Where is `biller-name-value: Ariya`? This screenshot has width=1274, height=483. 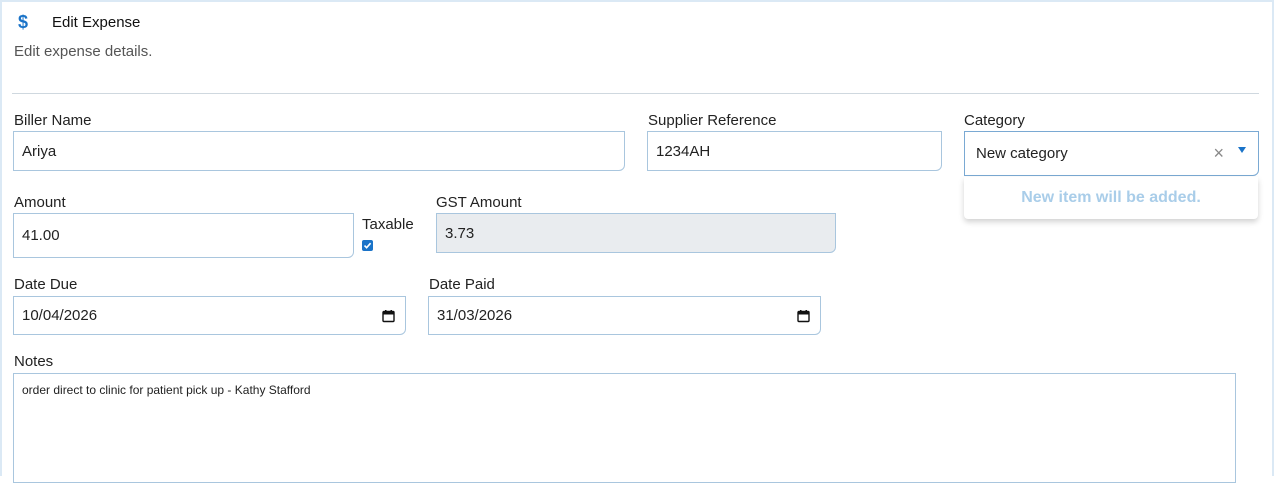 biller-name-value: Ariya is located at coordinates (39, 151).